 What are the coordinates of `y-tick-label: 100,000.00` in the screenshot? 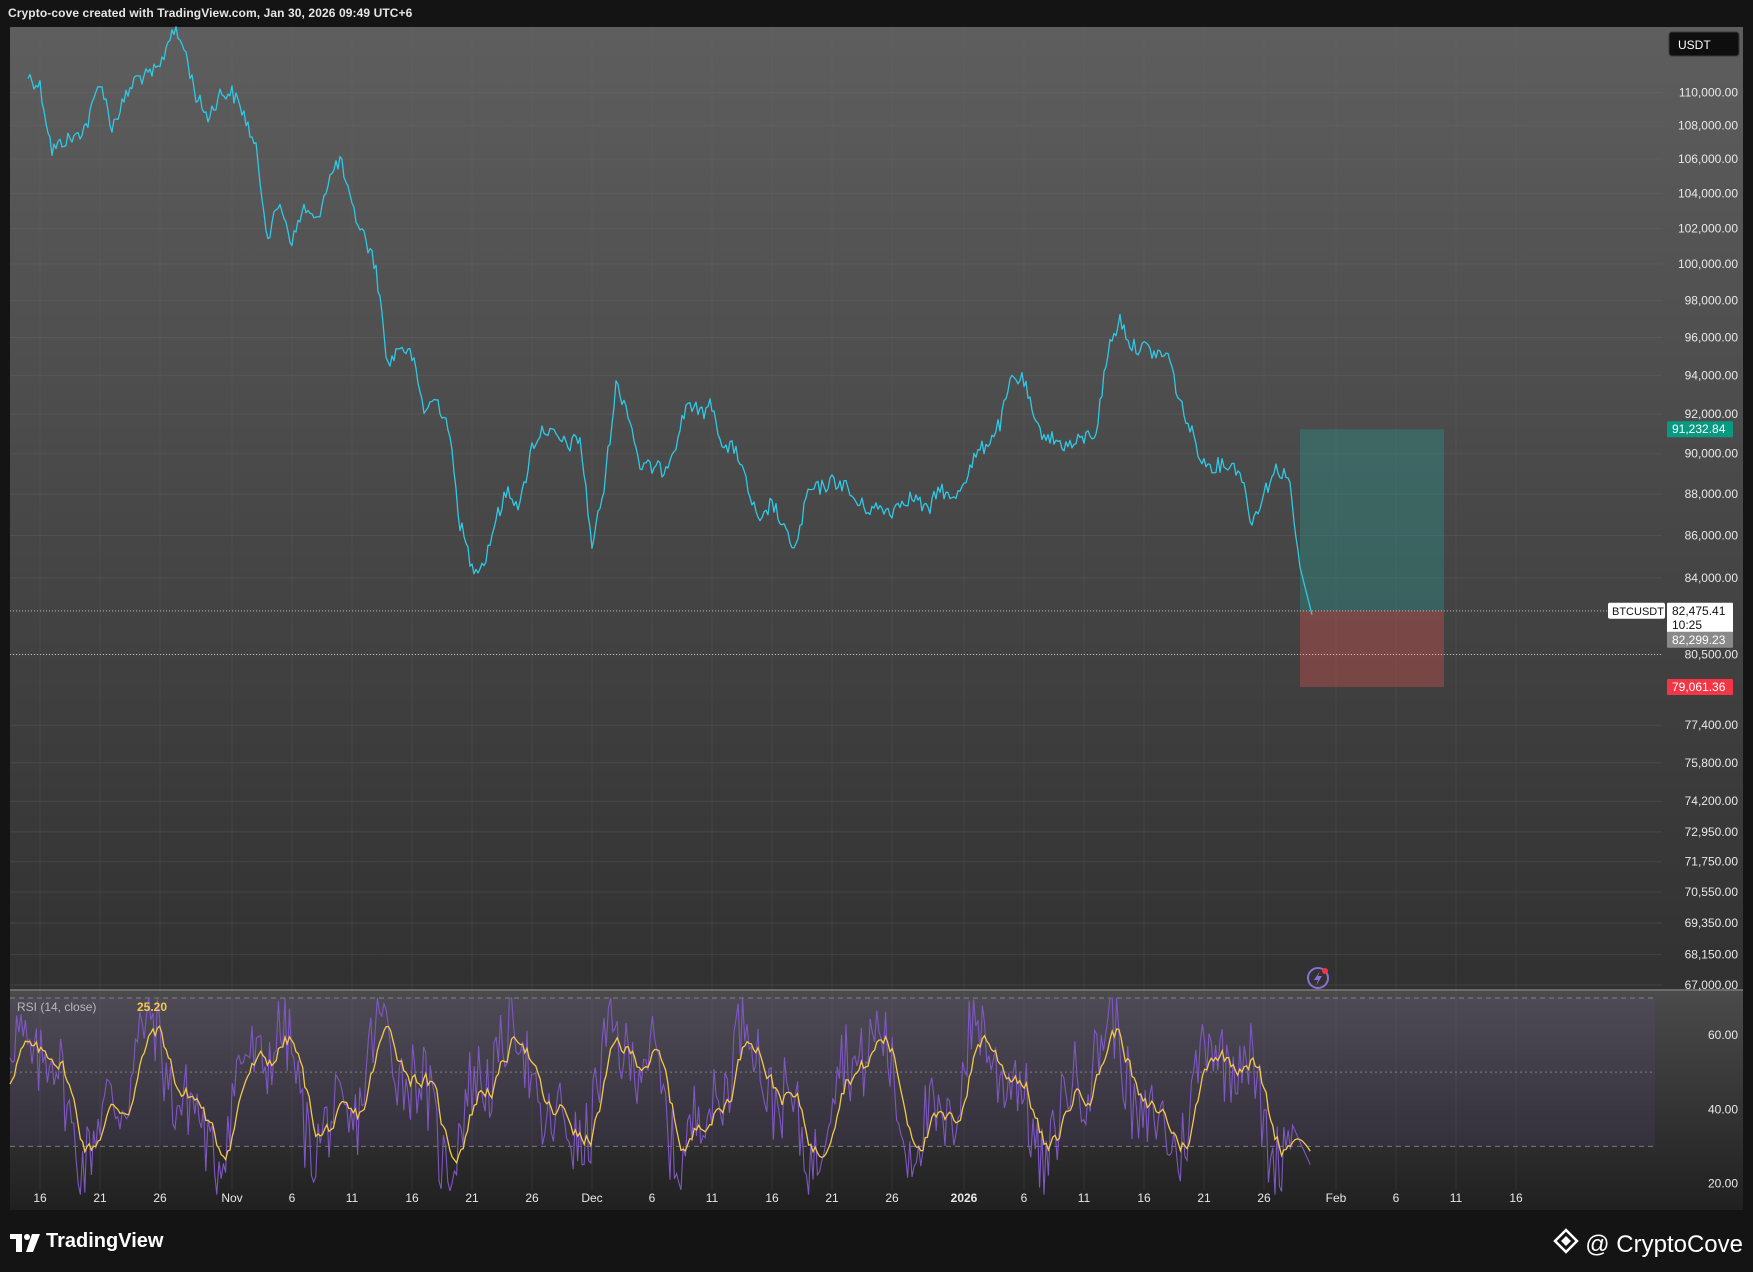 It's located at (1708, 264).